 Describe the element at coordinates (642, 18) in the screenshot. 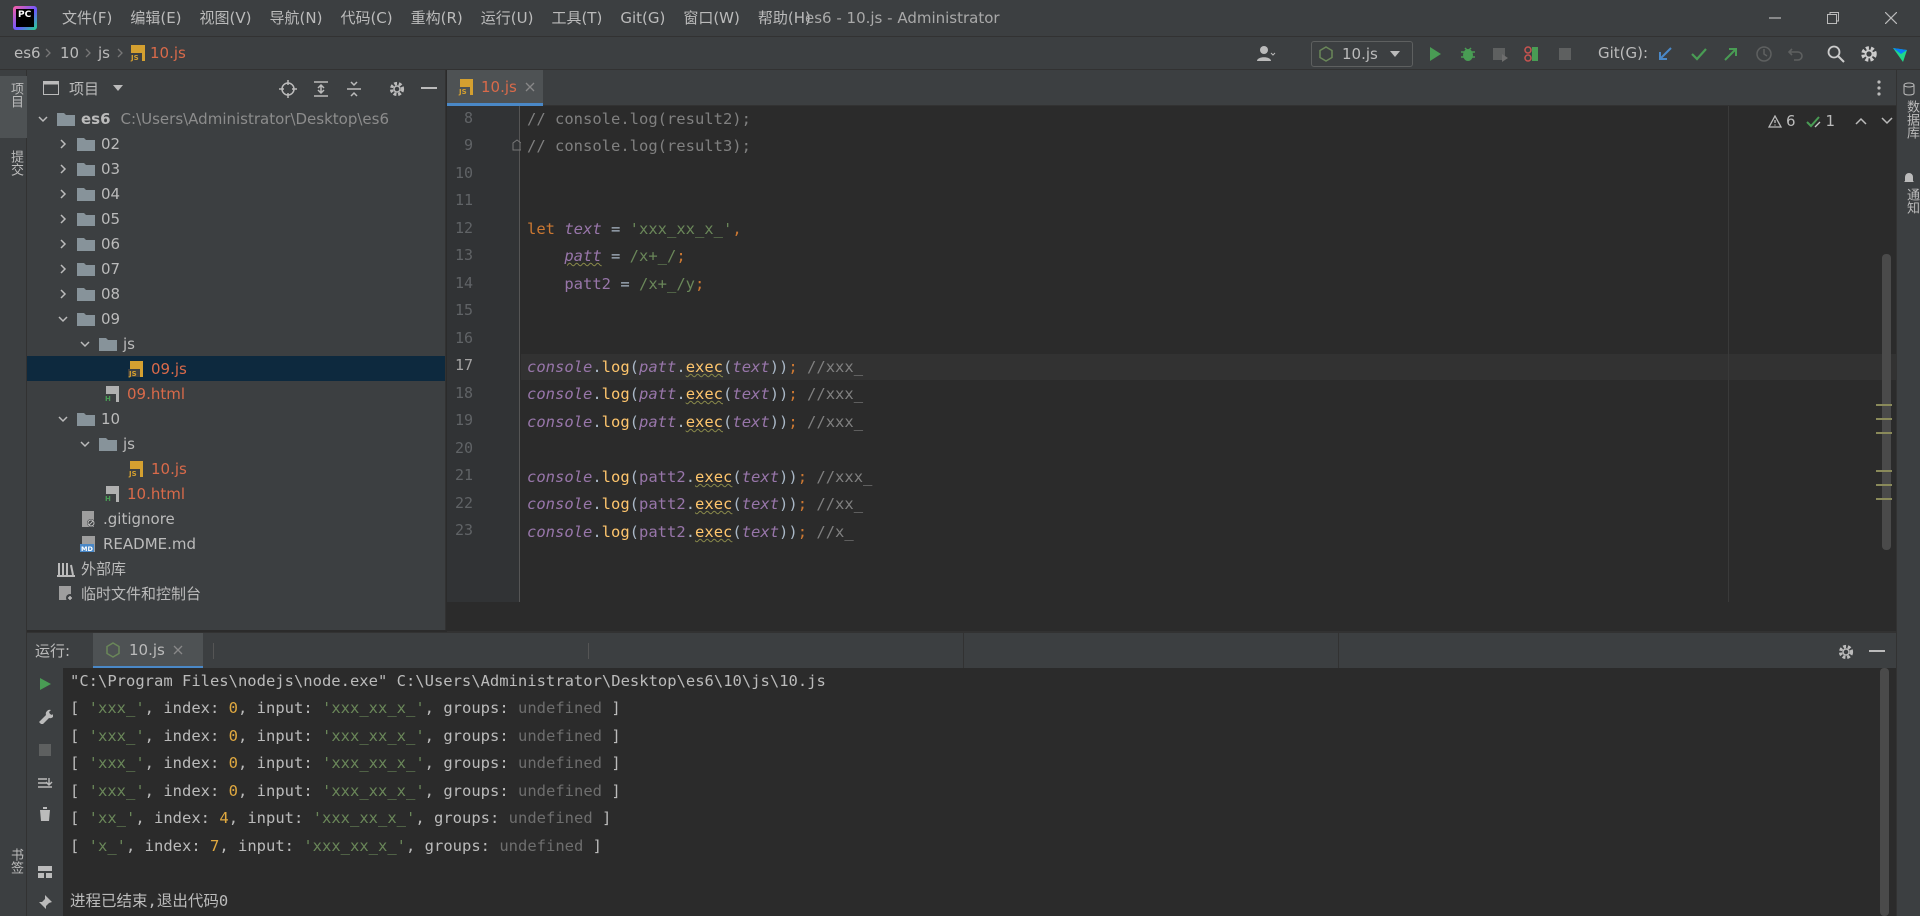

I see `menu-git: Git(G)` at that location.